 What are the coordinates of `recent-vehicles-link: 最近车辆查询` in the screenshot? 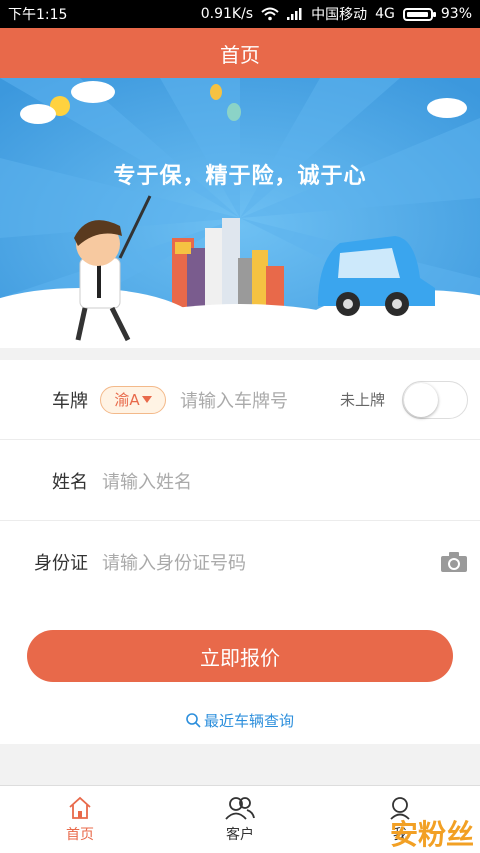 It's located at (240, 720).